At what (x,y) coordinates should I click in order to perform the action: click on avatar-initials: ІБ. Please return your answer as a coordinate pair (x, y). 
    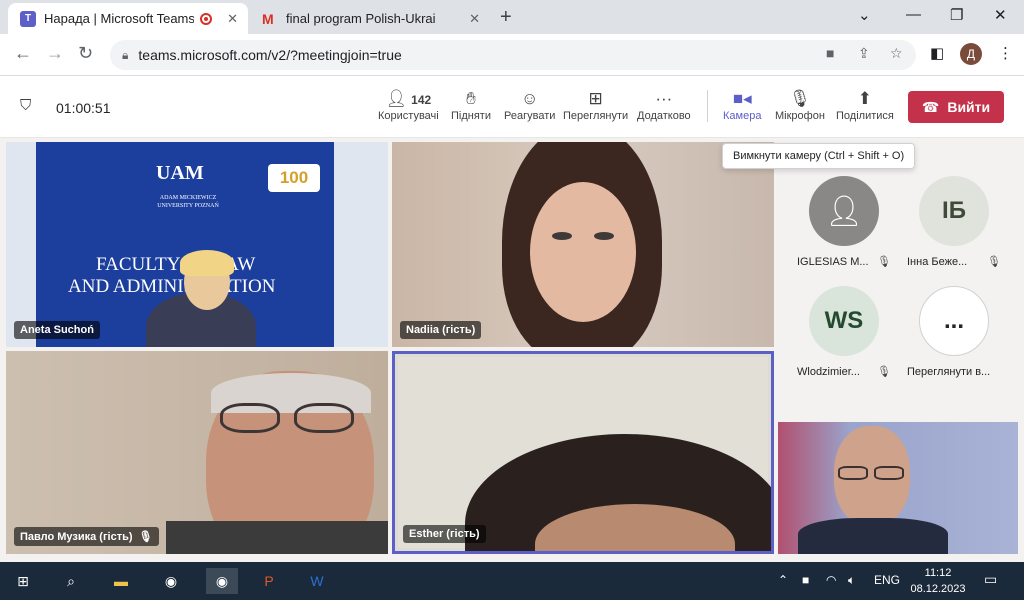
    Looking at the image, I should click on (954, 210).